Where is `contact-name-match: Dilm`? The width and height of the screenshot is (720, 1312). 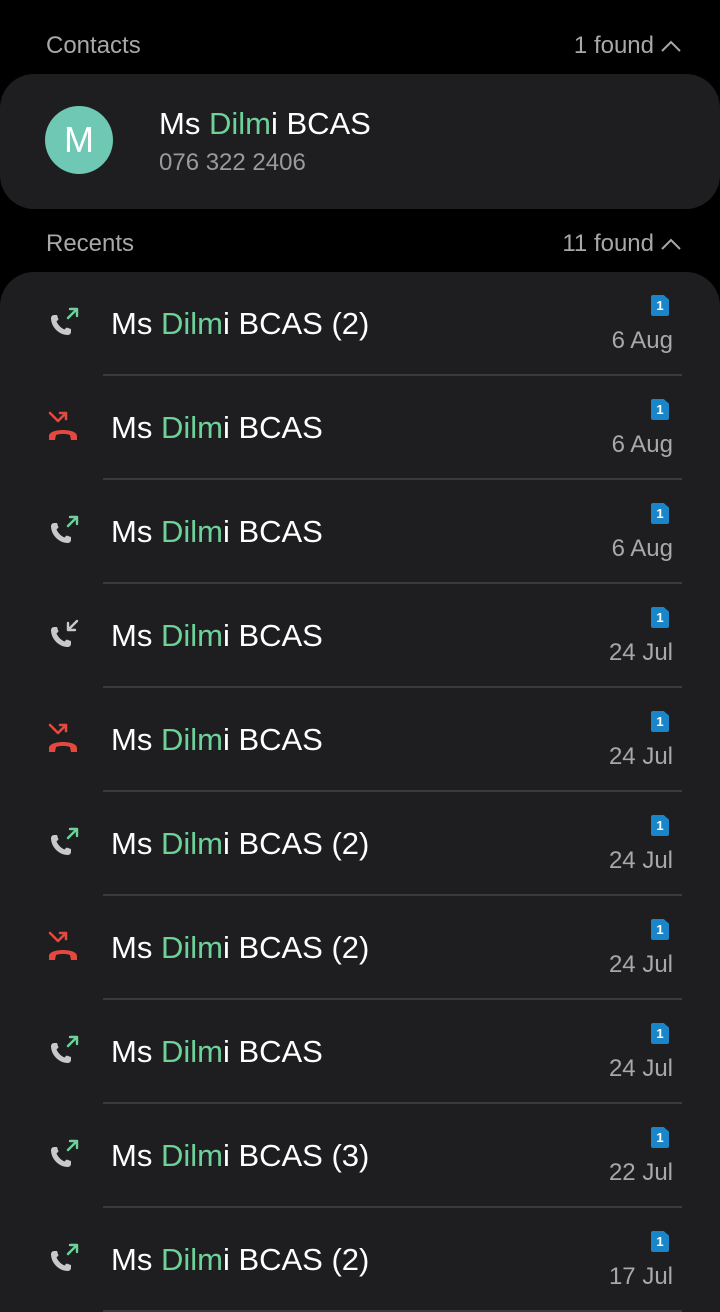
contact-name-match: Dilm is located at coordinates (239, 123).